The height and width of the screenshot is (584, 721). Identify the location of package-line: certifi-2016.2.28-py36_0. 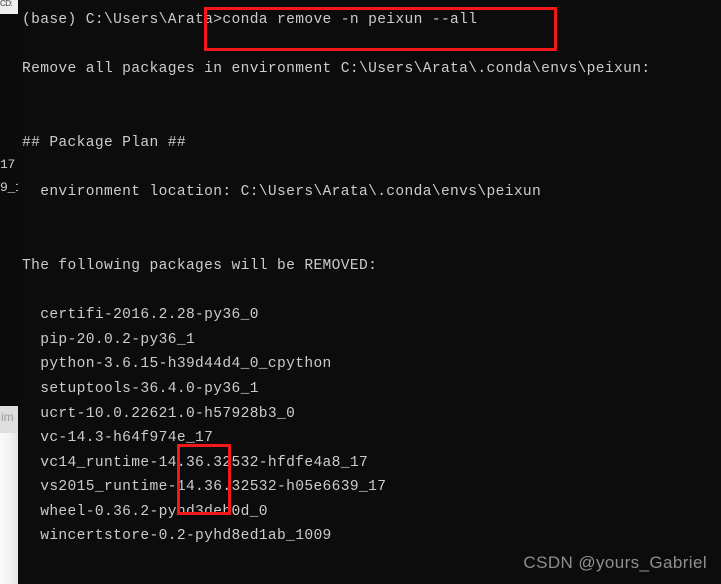
(140, 315).